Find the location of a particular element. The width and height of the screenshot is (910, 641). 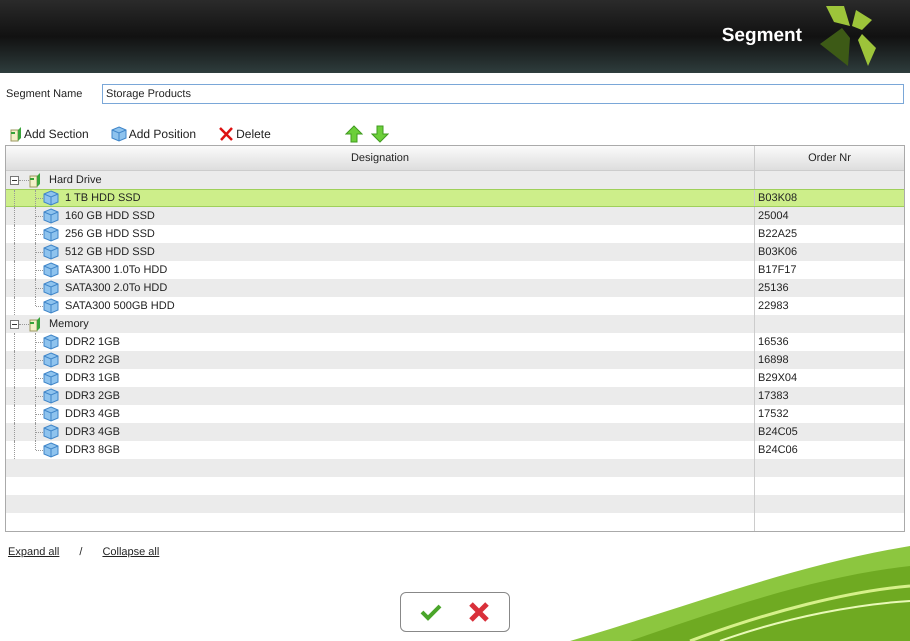

order-number: B29X04 is located at coordinates (778, 378).